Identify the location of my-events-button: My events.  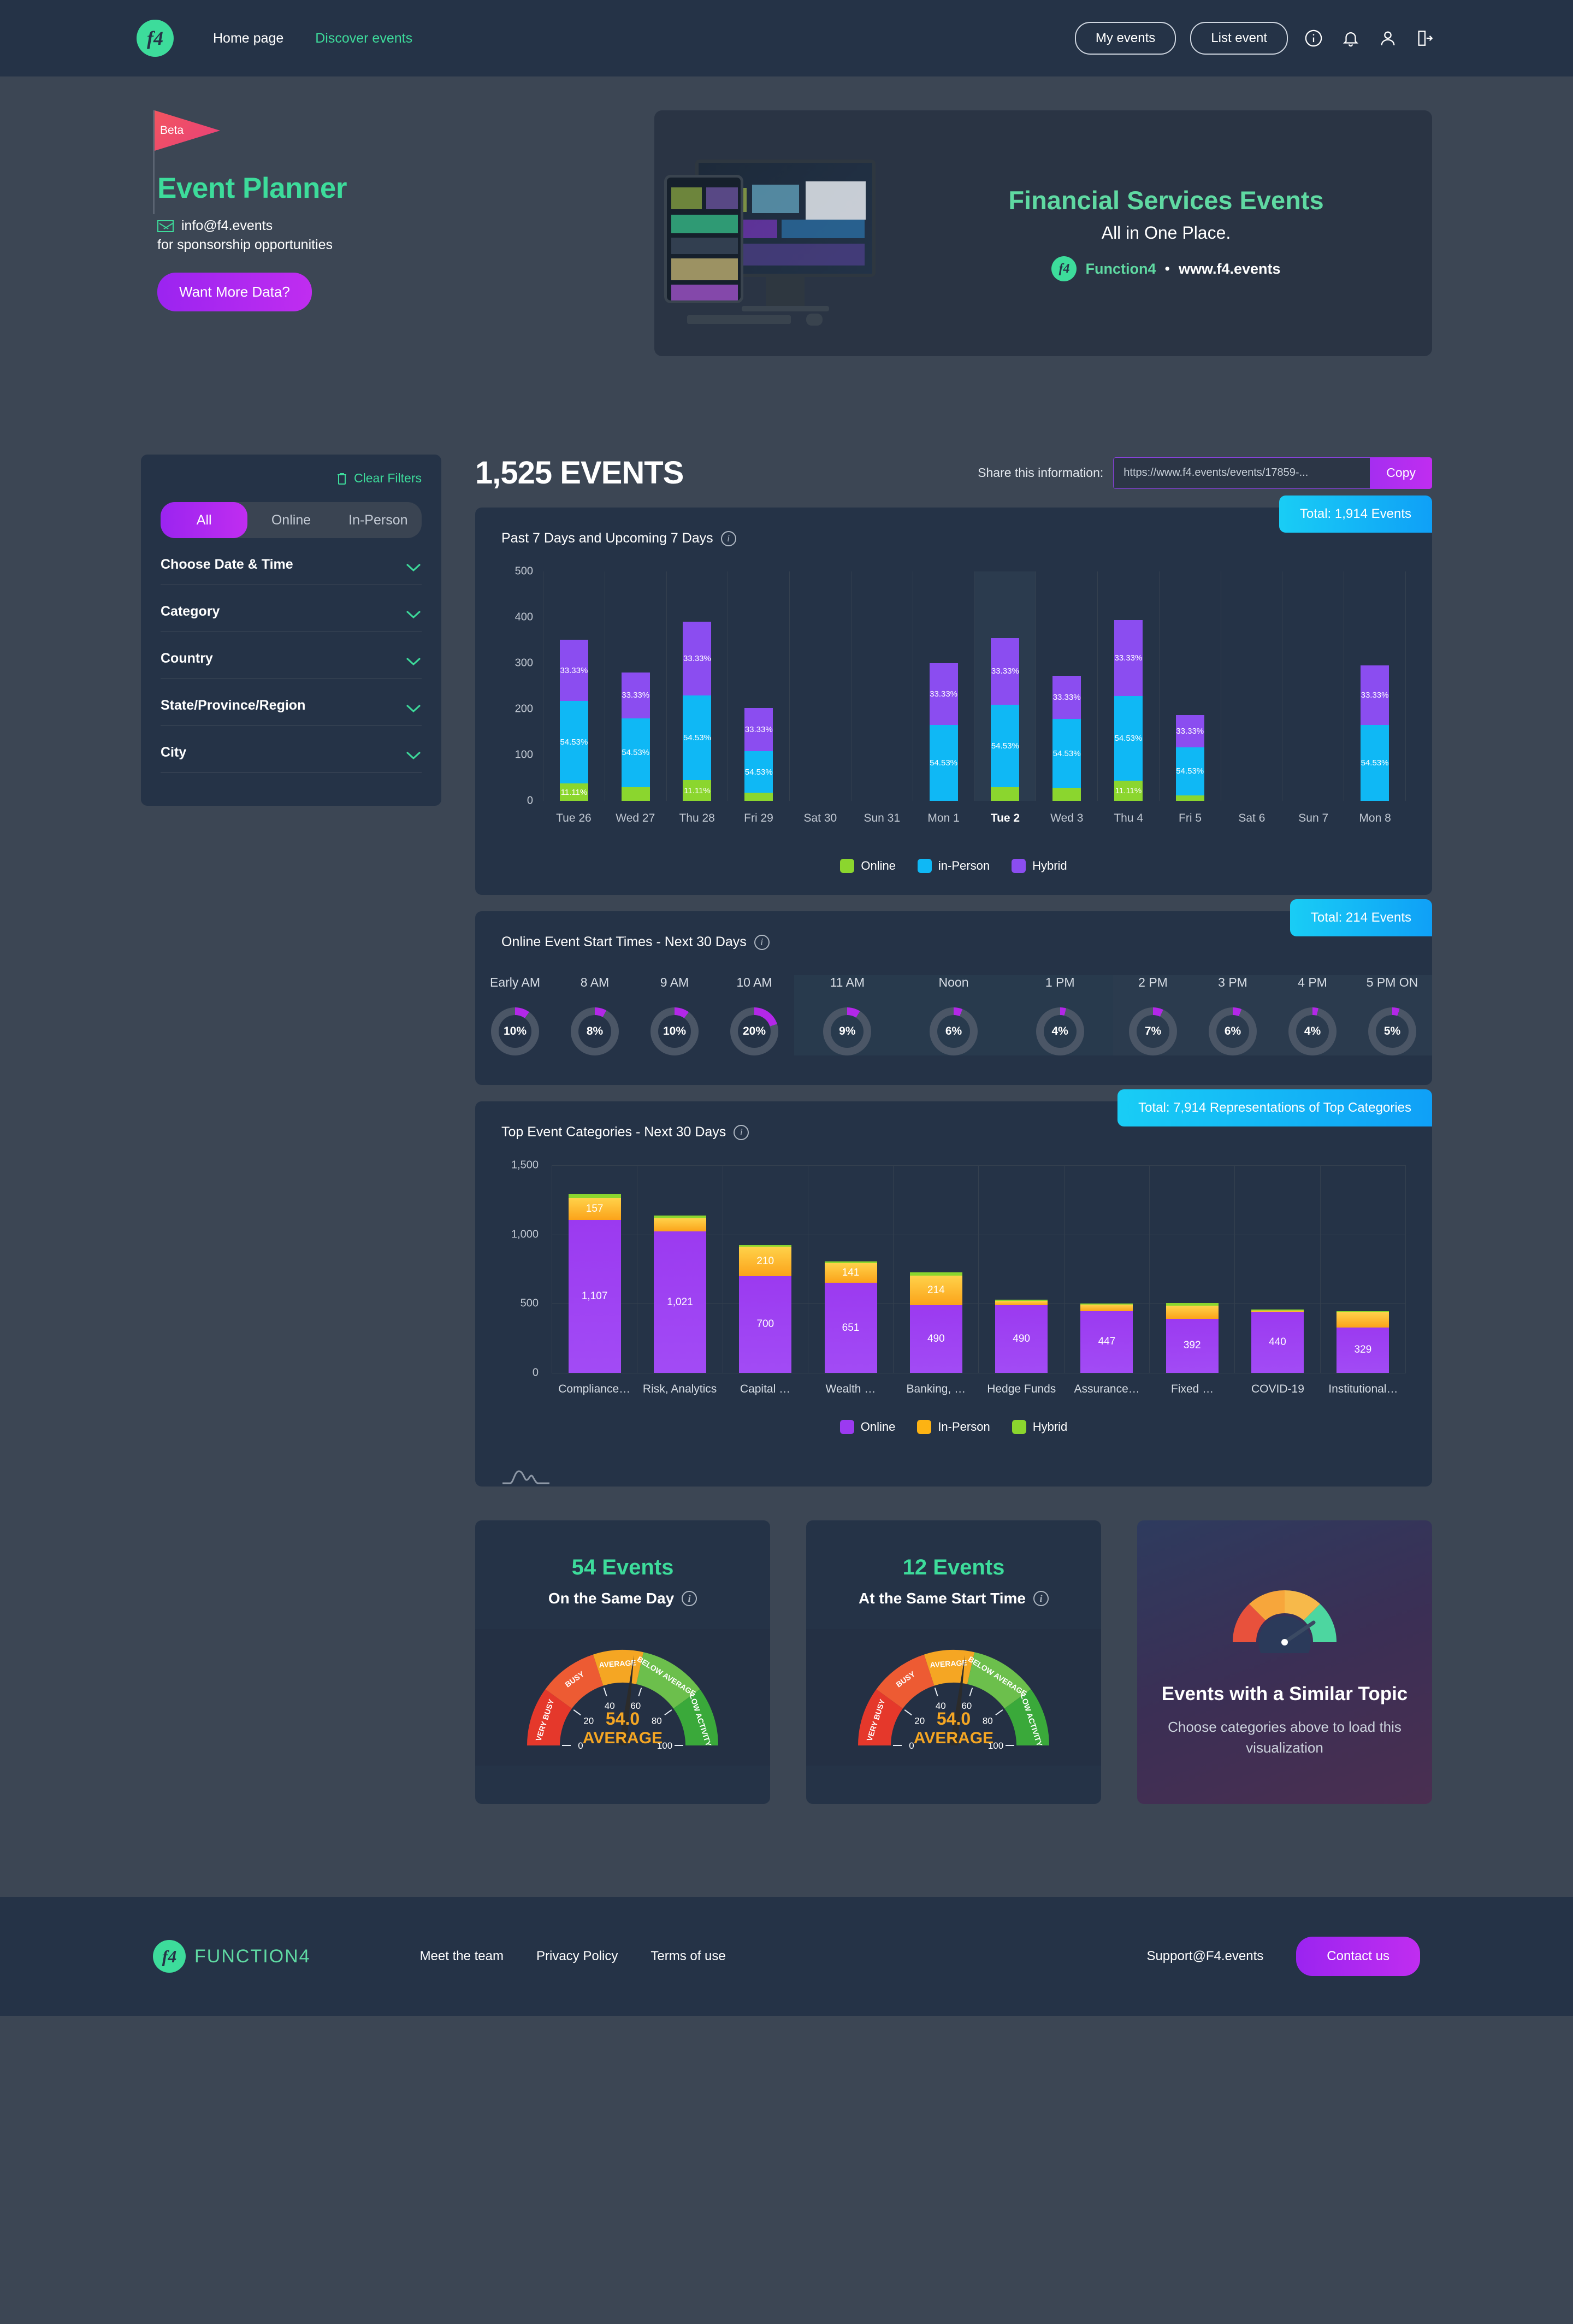
(1125, 39).